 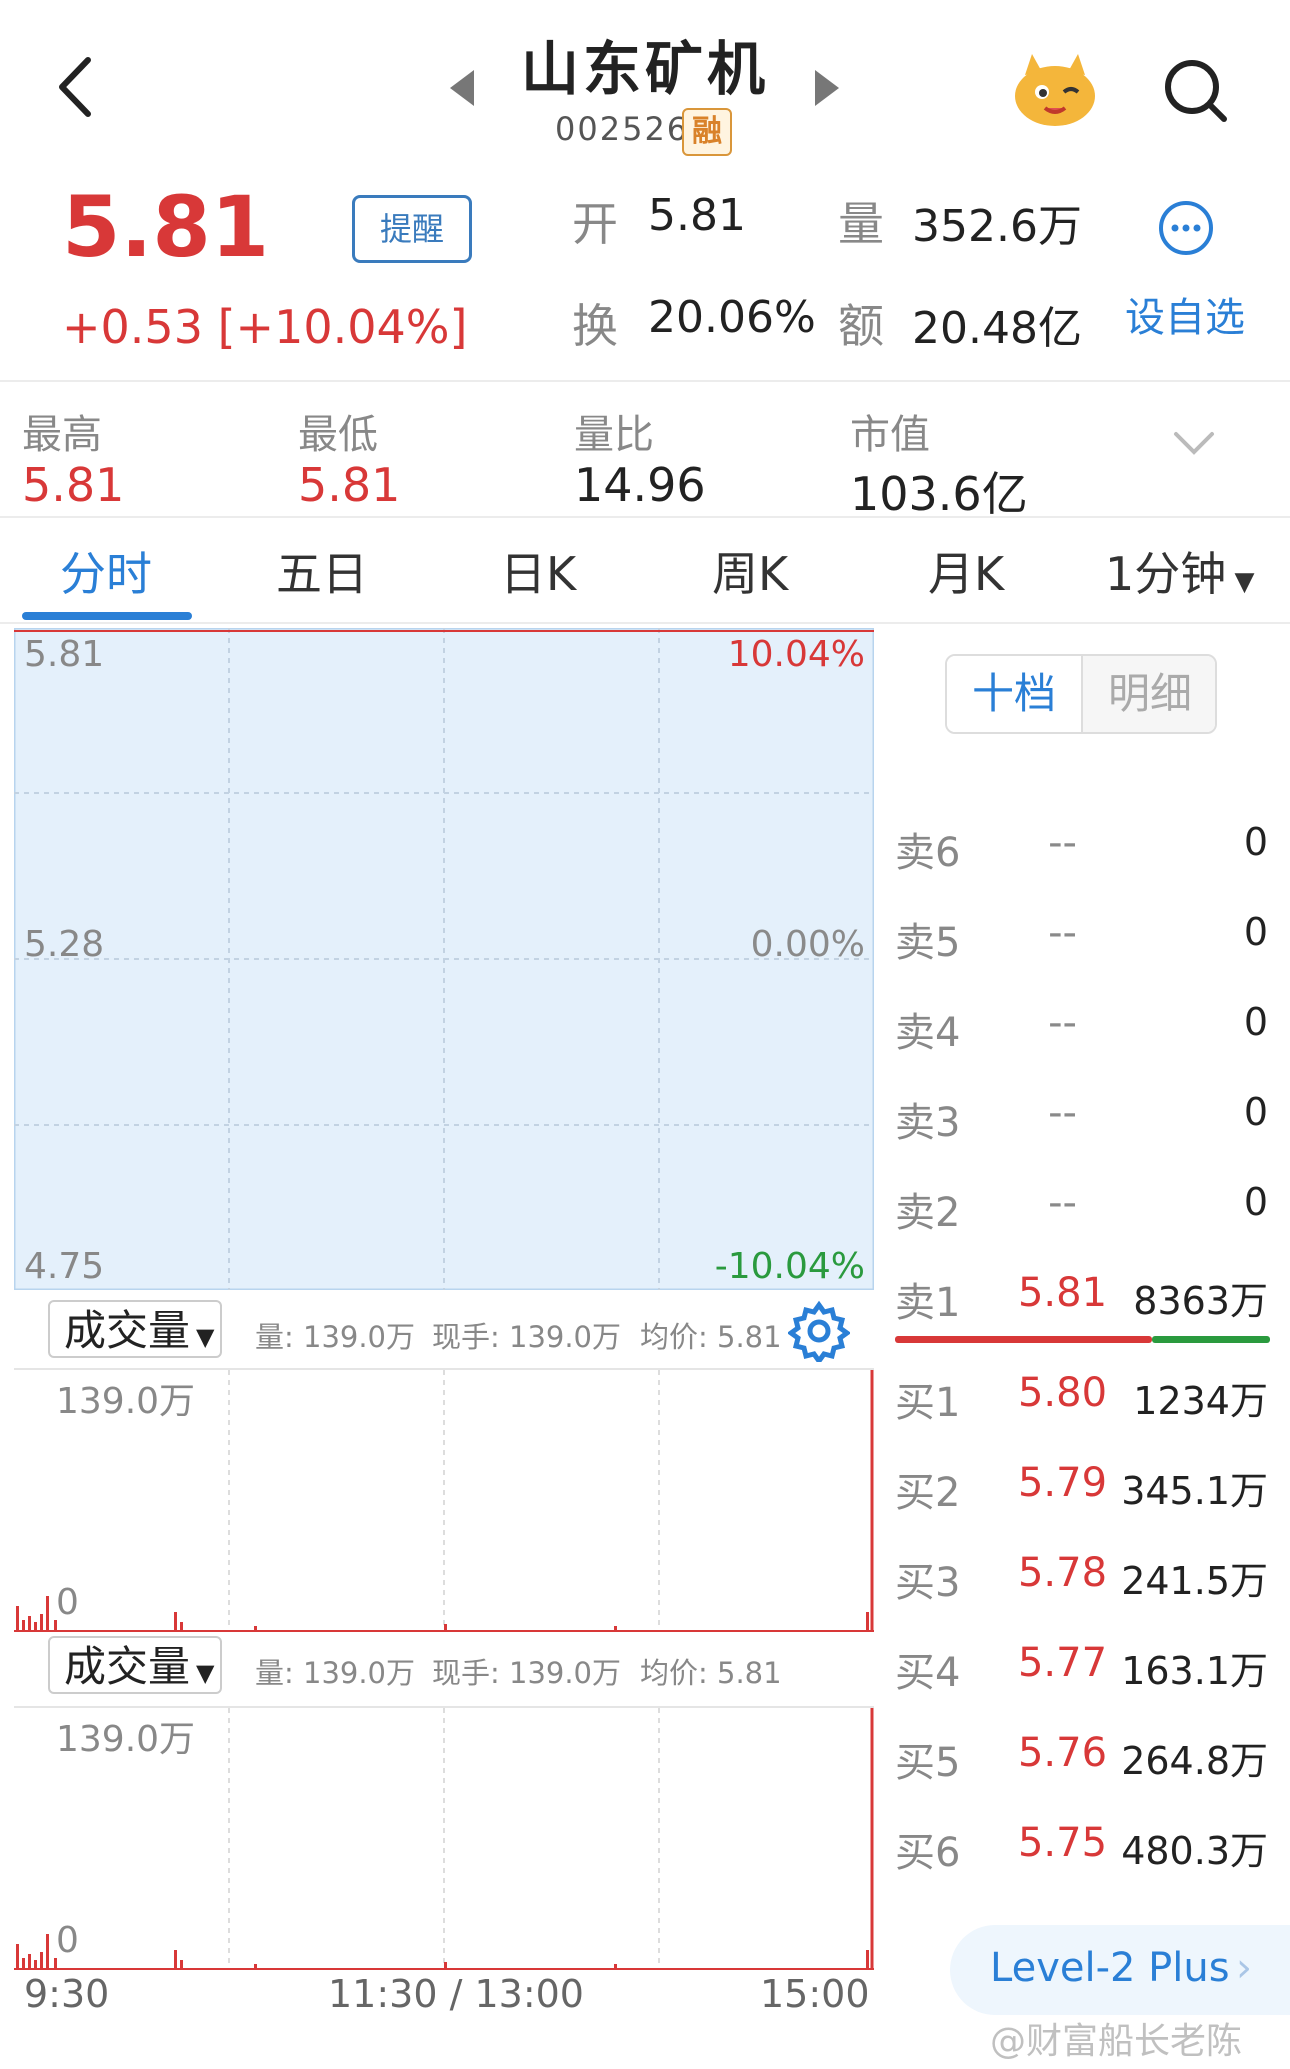 What do you see at coordinates (1200, 1401) in the screenshot?
I see `buy-level-volume: 1234万` at bounding box center [1200, 1401].